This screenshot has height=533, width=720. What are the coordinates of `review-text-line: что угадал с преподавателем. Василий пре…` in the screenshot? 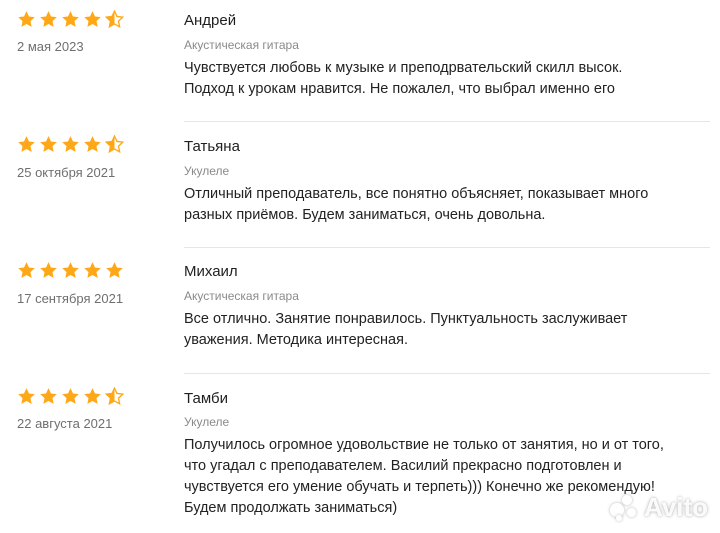 It's located at (403, 466).